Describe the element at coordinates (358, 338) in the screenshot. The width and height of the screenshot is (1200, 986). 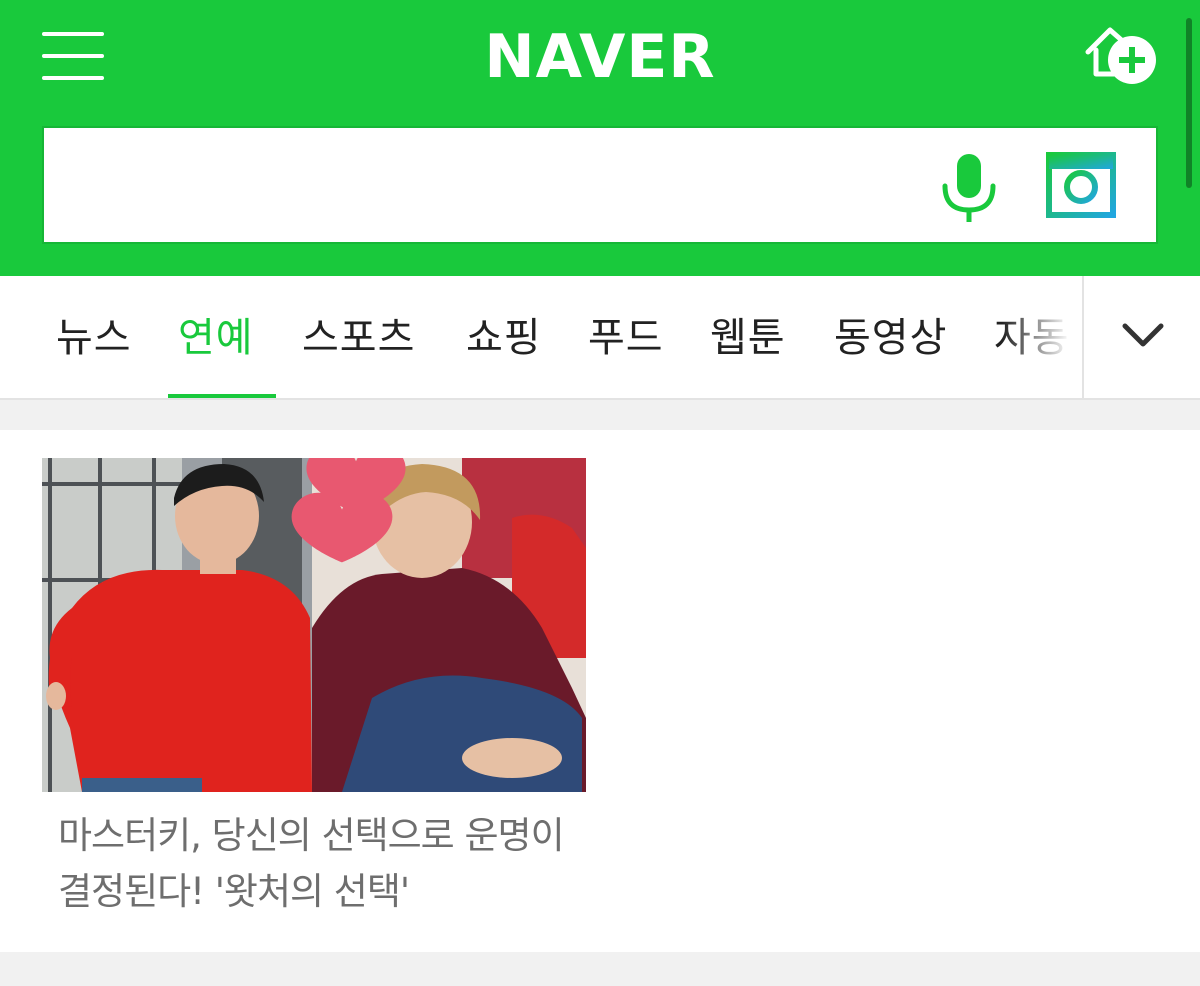
I see `tab-sports: 스포츠` at that location.